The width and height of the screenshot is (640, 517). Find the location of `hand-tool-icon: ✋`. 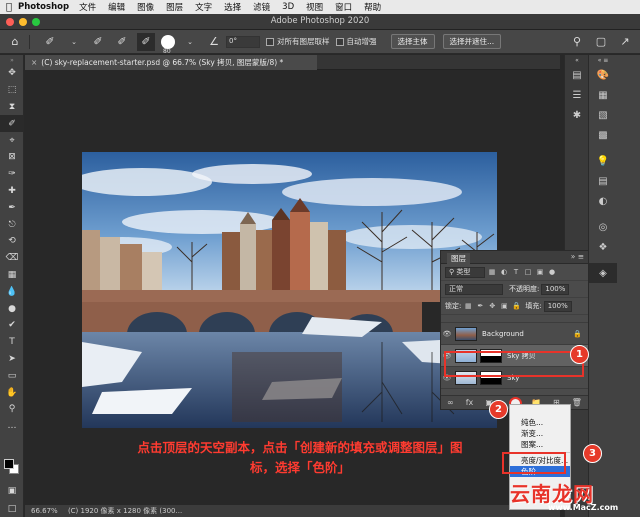

hand-tool-icon: ✋ is located at coordinates (12, 392).